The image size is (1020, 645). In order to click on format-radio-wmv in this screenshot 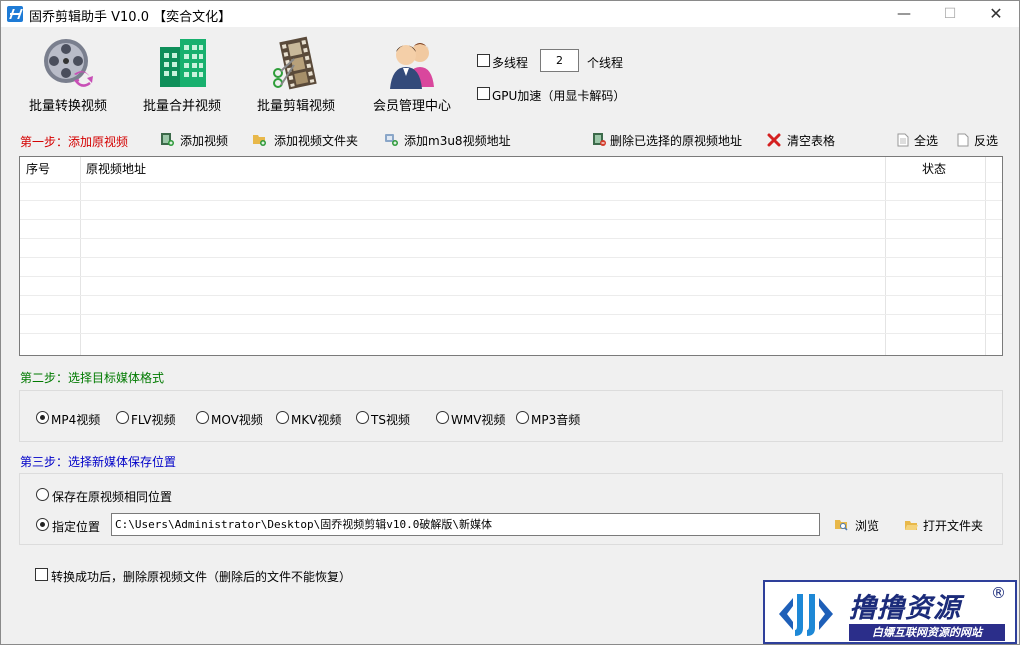, I will do `click(442, 417)`.